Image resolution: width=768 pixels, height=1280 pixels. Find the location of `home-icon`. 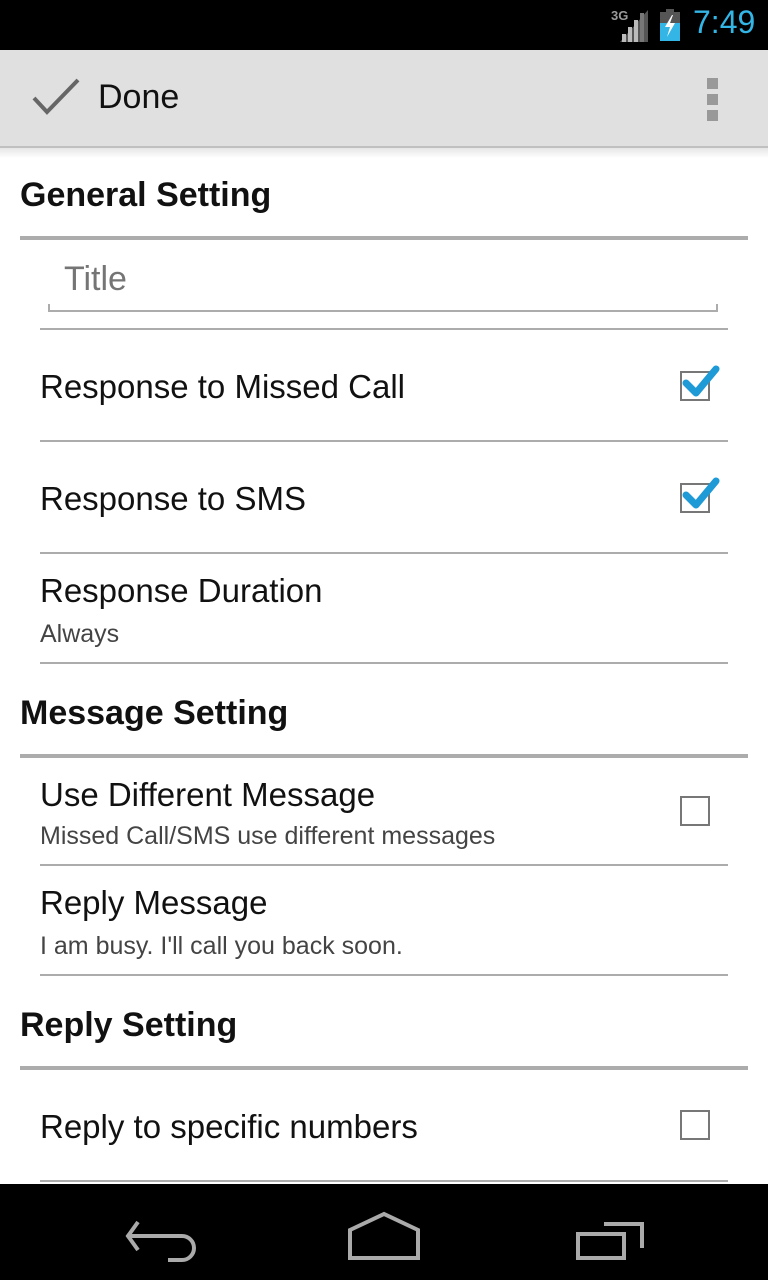

home-icon is located at coordinates (384, 1235).